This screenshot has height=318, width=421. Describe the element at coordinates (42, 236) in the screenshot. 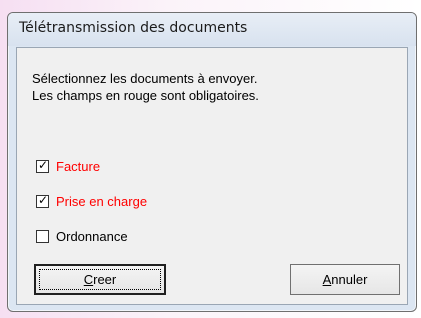

I see `checkbox-box` at that location.